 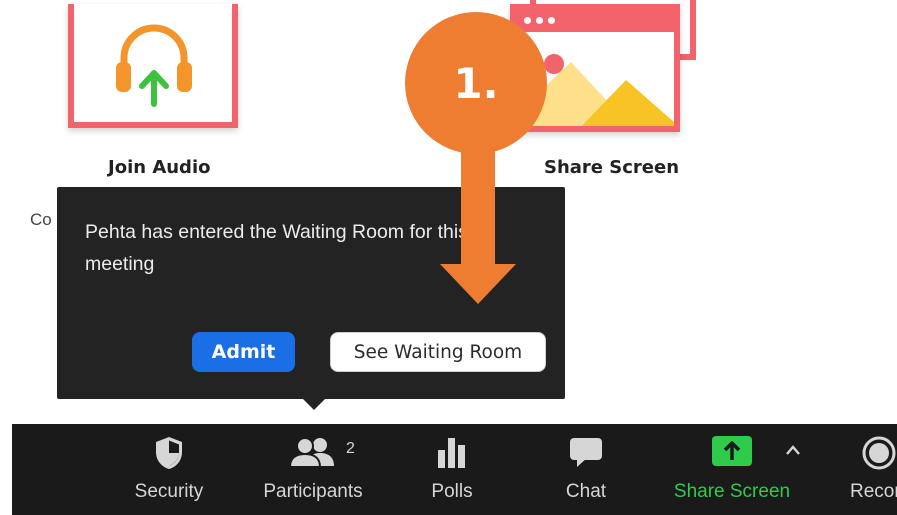 What do you see at coordinates (169, 491) in the screenshot?
I see `security-label: Security` at bounding box center [169, 491].